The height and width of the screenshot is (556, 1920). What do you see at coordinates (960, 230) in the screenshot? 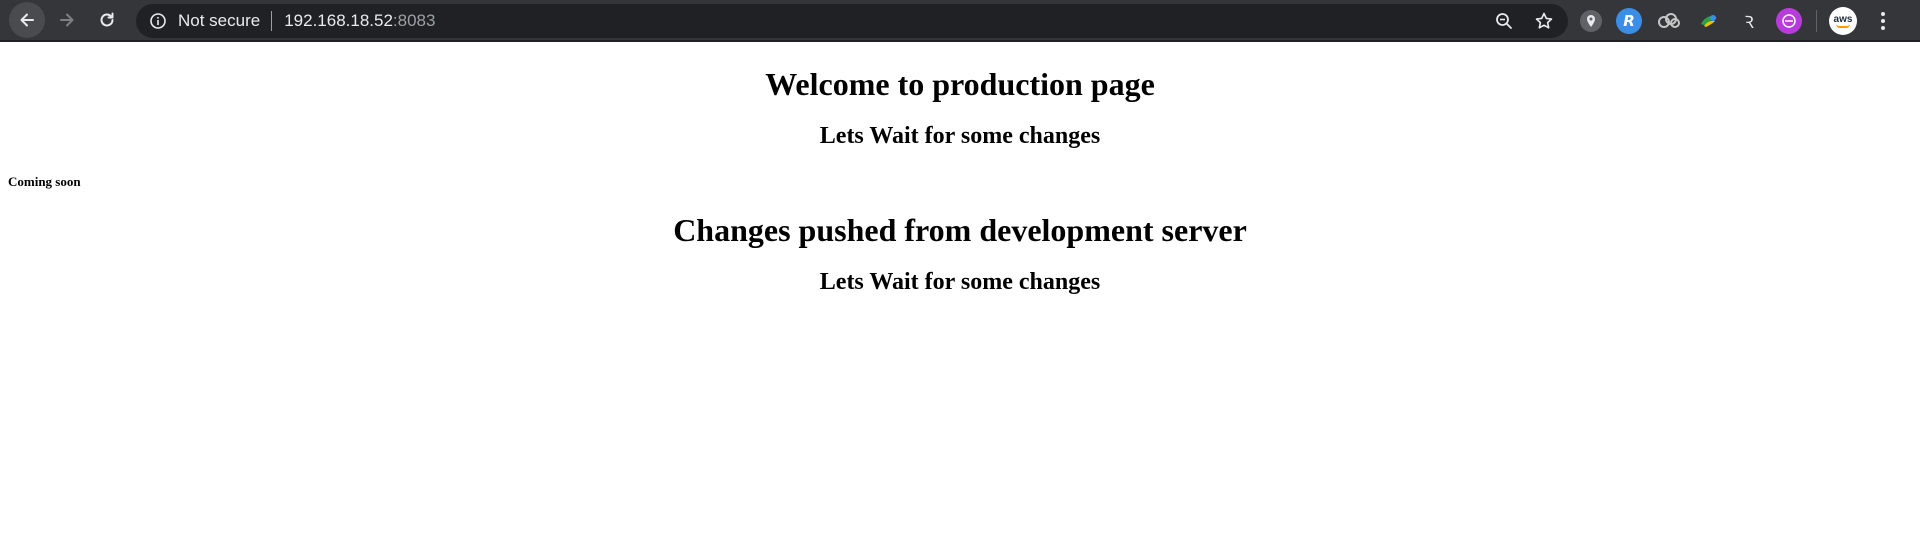
I see `page-heading-changes: Changes pushed from development server` at bounding box center [960, 230].